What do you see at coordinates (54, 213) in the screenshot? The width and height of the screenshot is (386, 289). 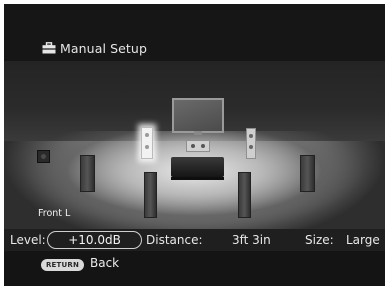 I see `selected-speaker-label: Front L` at bounding box center [54, 213].